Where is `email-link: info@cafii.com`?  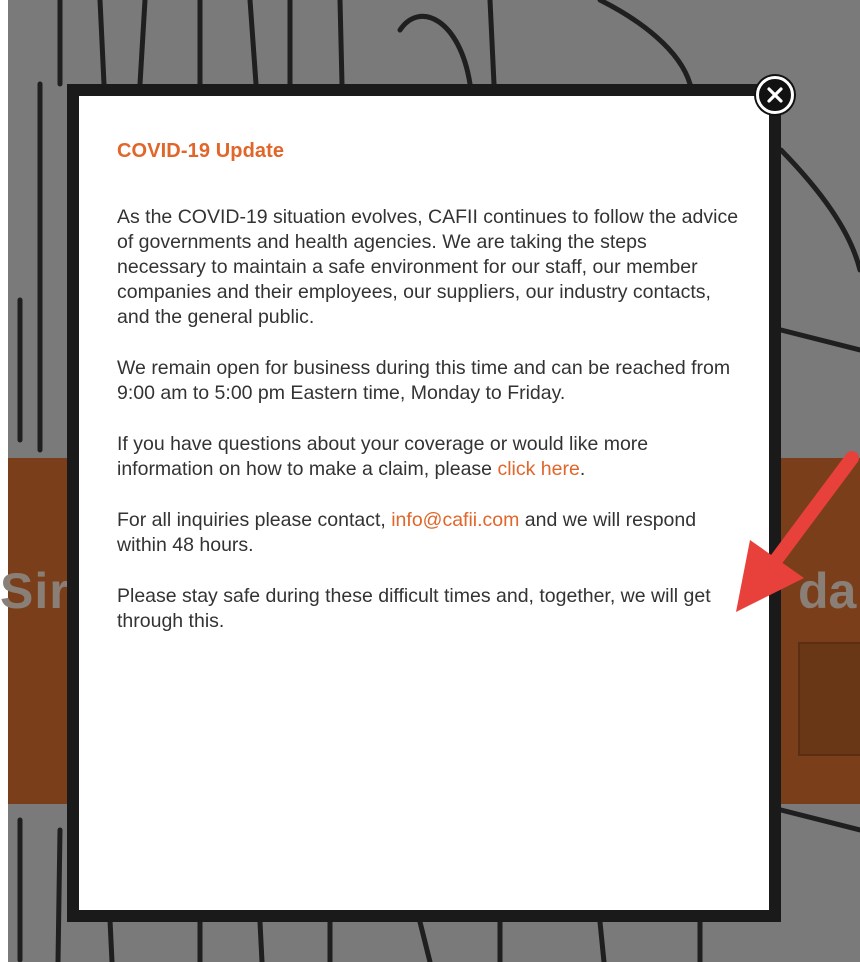 email-link: info@cafii.com is located at coordinates (455, 520).